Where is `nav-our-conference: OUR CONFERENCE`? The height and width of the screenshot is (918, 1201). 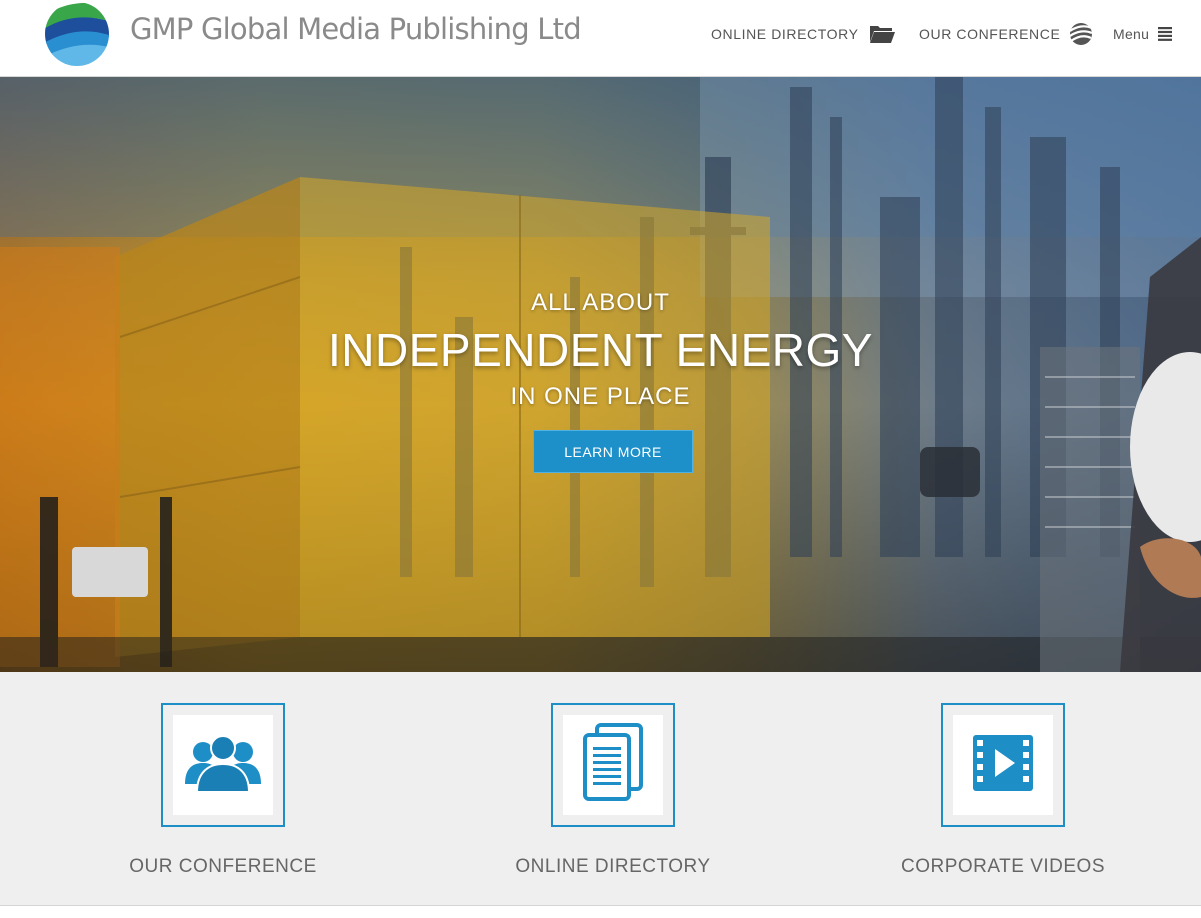
nav-our-conference: OUR CONFERENCE is located at coordinates (1006, 34).